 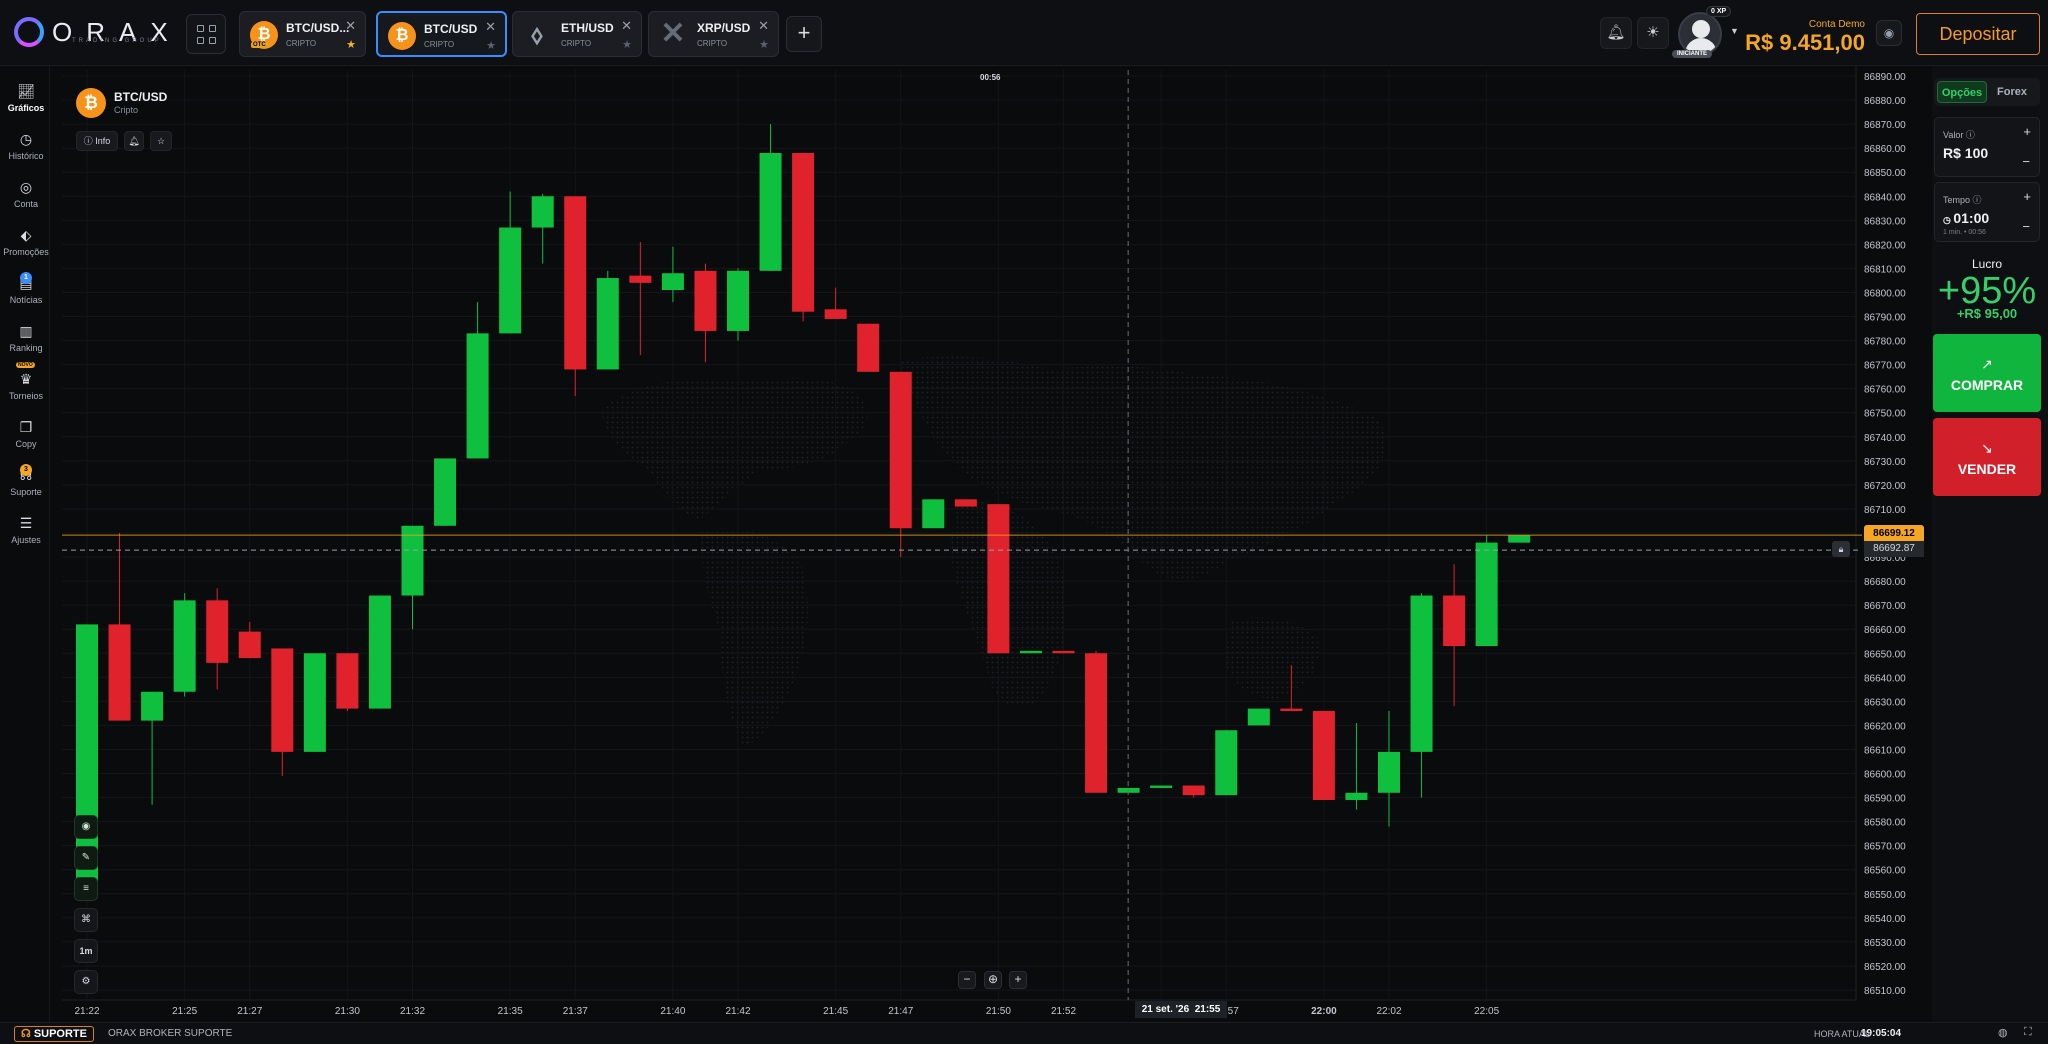 What do you see at coordinates (86, 827) in the screenshot?
I see `indicators-icon: ◉` at bounding box center [86, 827].